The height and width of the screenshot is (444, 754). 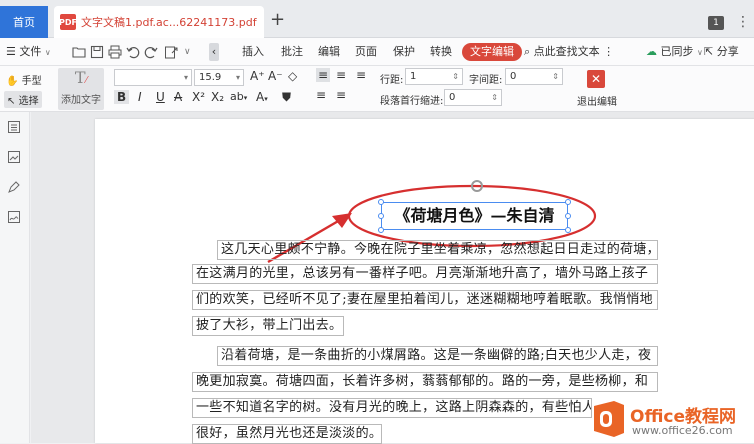 What do you see at coordinates (122, 97) in the screenshot?
I see `bold-button: B` at bounding box center [122, 97].